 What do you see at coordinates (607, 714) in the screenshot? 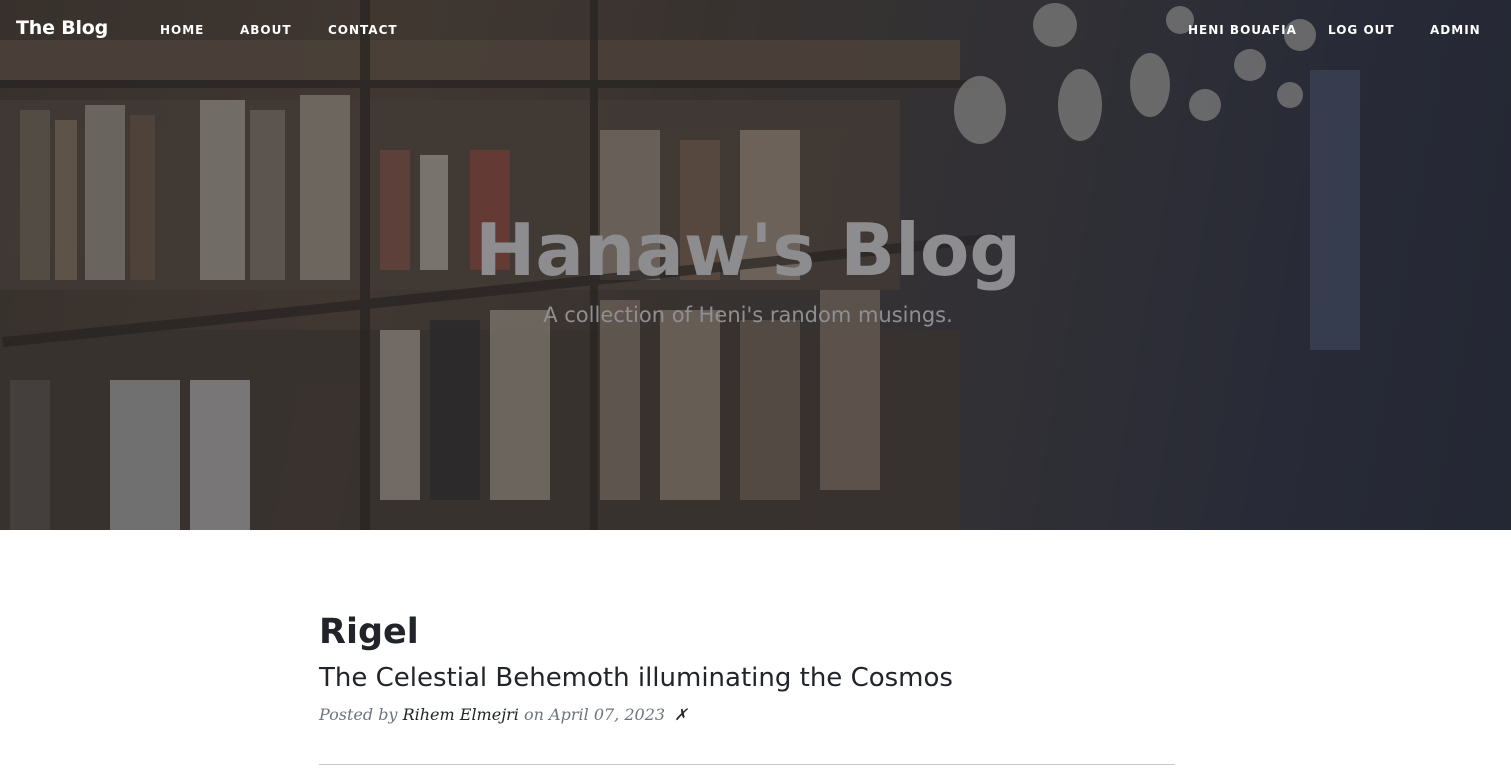
I see `post-date: April 07, 2023` at bounding box center [607, 714].